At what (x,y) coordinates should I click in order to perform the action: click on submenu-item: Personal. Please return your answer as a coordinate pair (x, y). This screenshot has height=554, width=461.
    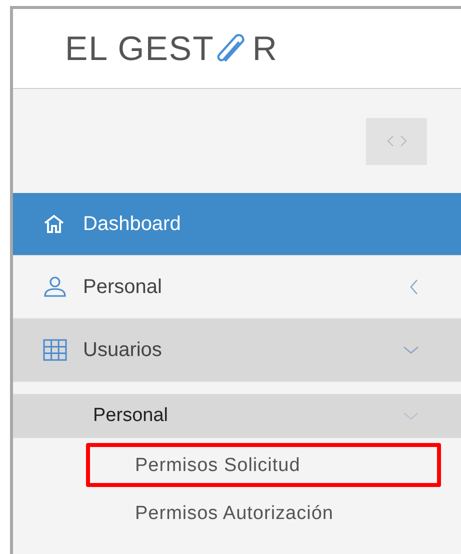
    Looking at the image, I should click on (237, 416).